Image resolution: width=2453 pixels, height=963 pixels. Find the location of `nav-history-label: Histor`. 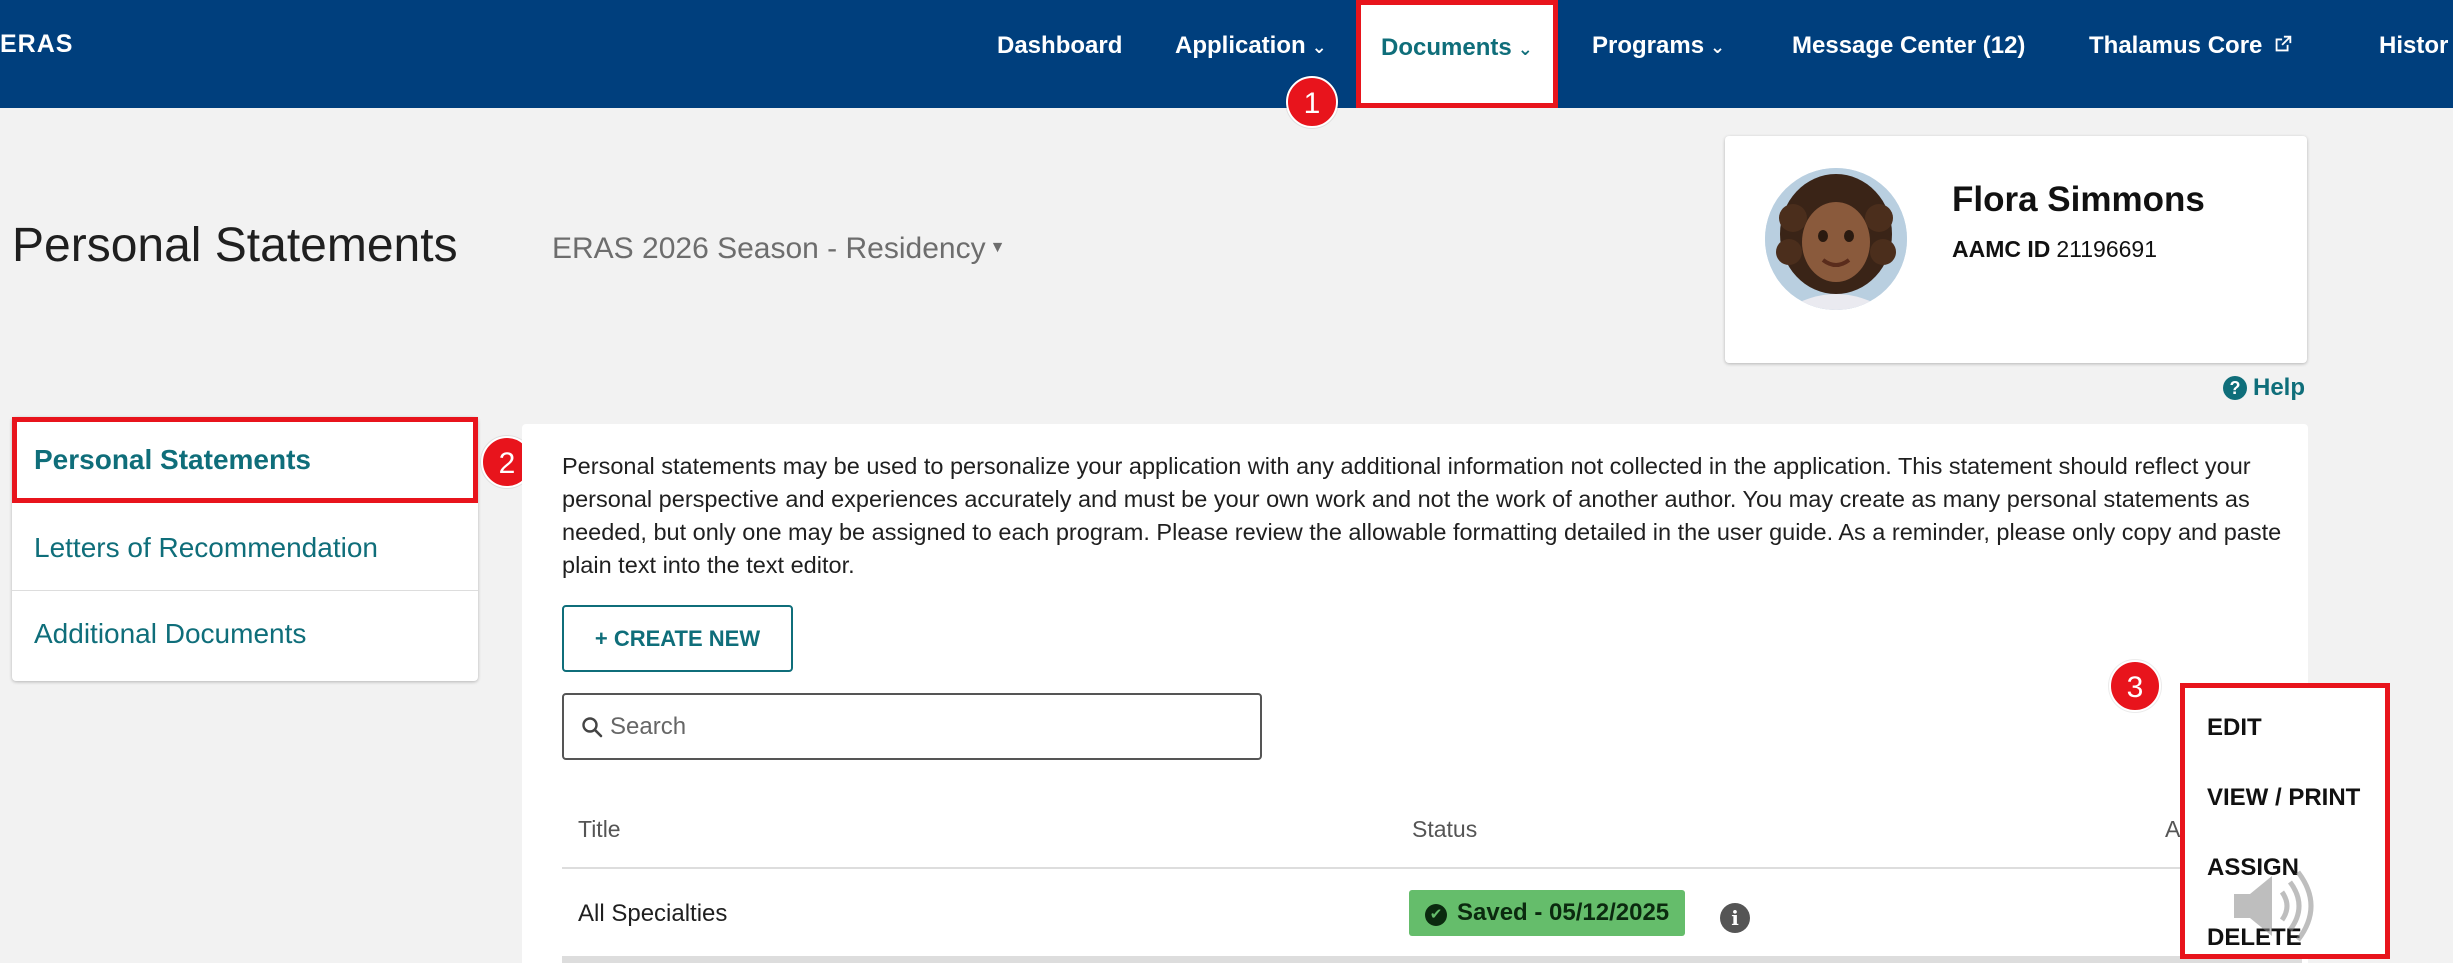

nav-history-label: Histor is located at coordinates (2414, 45).